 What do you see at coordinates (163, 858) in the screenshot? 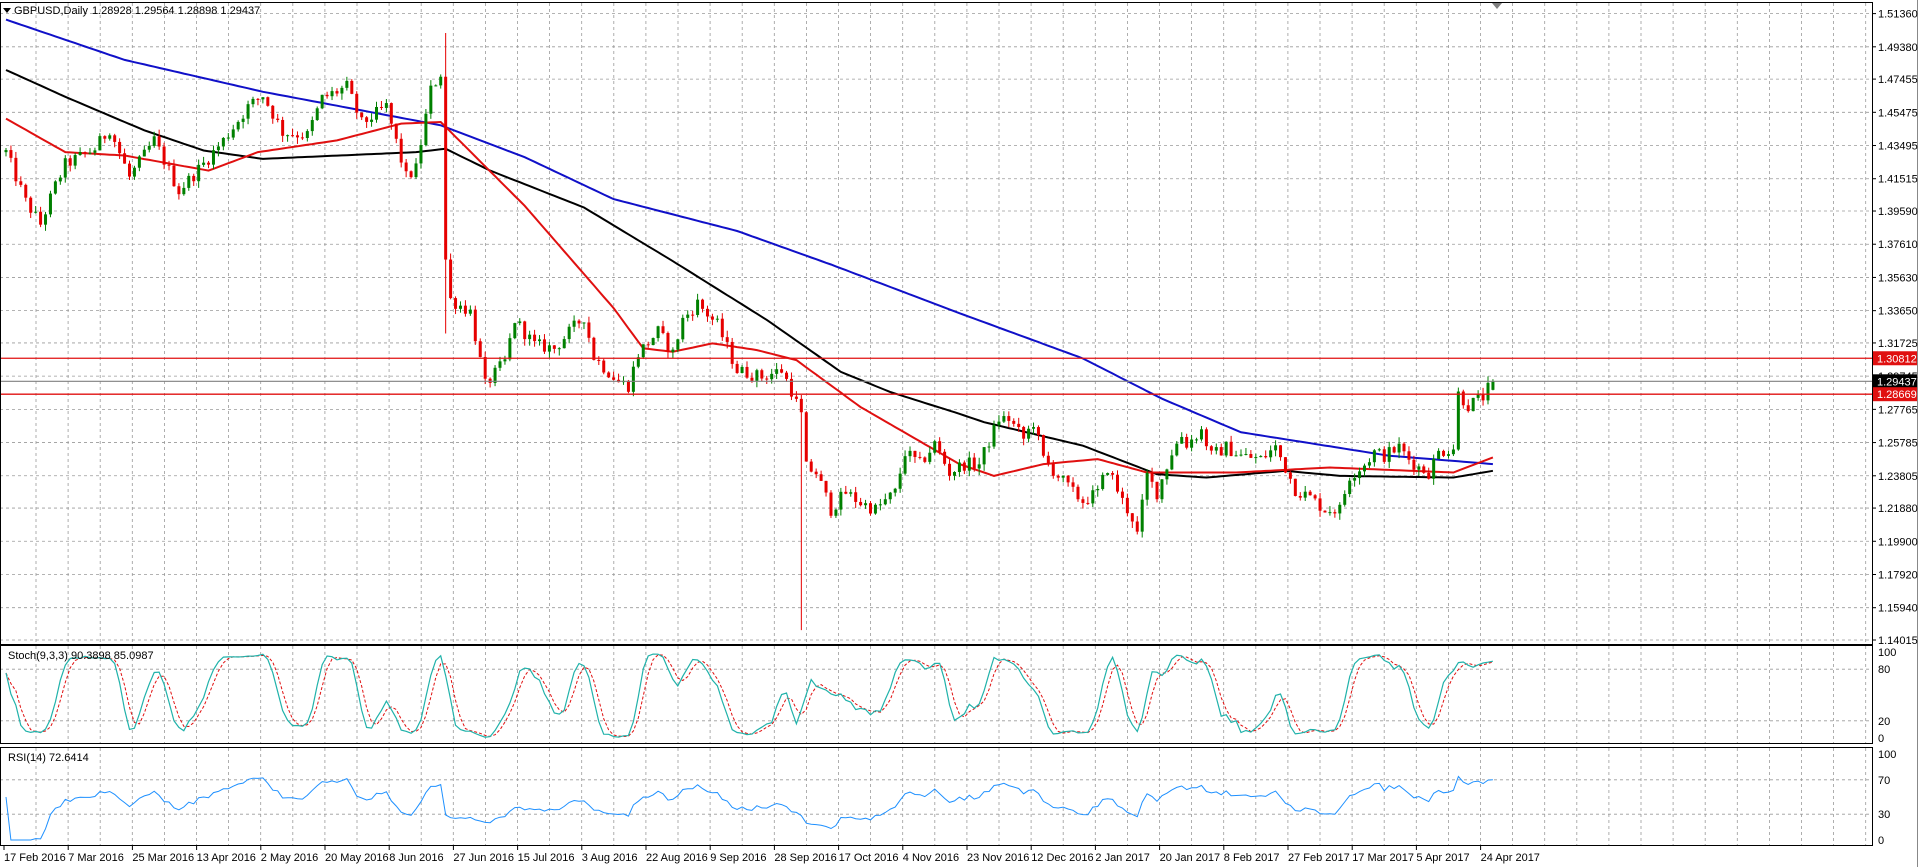
I see `date-axis-label: 25 Mar 2016` at bounding box center [163, 858].